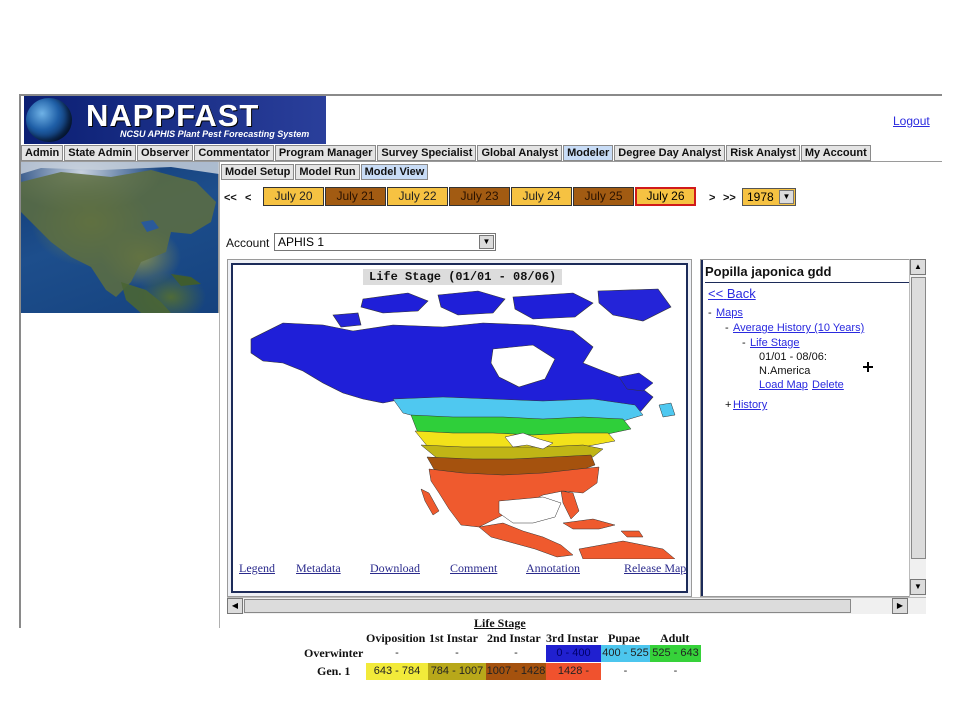 The width and height of the screenshot is (960, 720). What do you see at coordinates (918, 418) in the screenshot?
I see `vertical-scroll-thumb` at bounding box center [918, 418].